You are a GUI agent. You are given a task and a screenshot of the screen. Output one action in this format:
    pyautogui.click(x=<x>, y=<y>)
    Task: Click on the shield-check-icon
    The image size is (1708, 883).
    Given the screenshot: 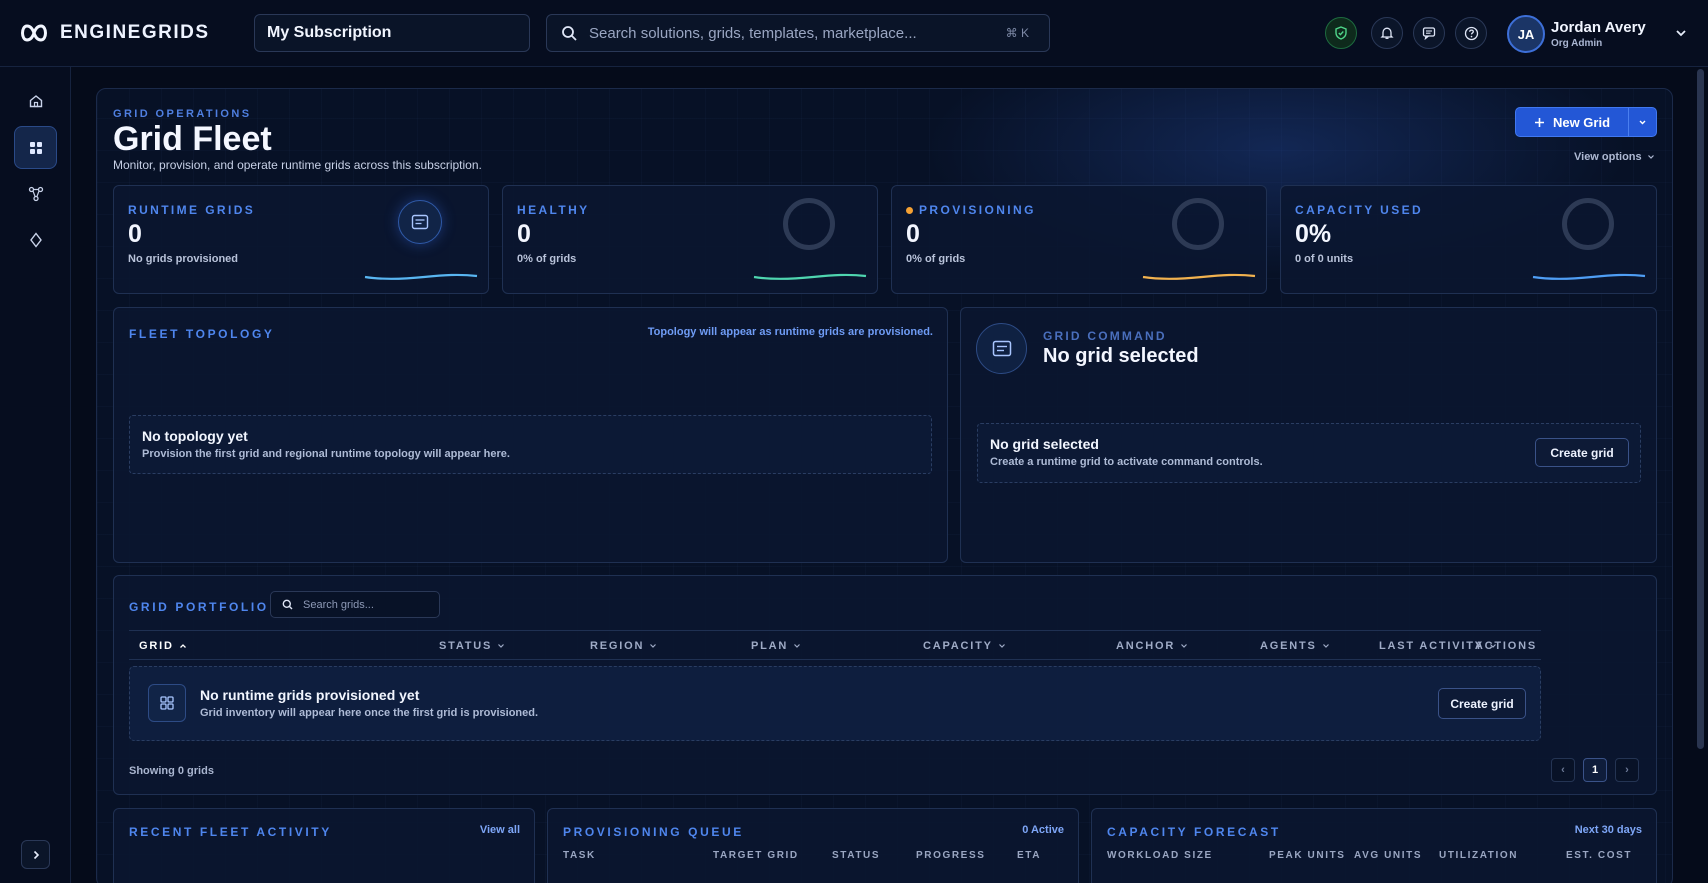 What is the action you would take?
    pyautogui.click(x=1341, y=33)
    